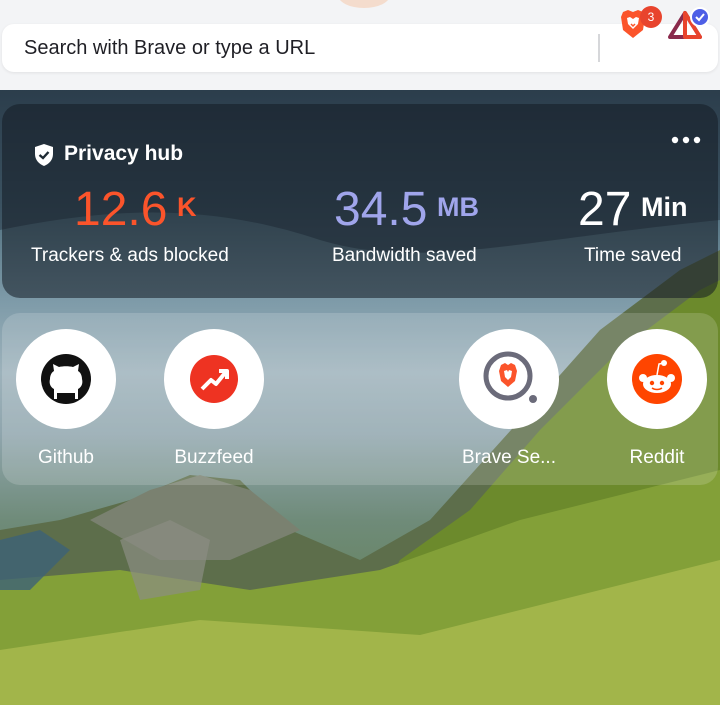  I want to click on brave-search-icon, so click(510, 377).